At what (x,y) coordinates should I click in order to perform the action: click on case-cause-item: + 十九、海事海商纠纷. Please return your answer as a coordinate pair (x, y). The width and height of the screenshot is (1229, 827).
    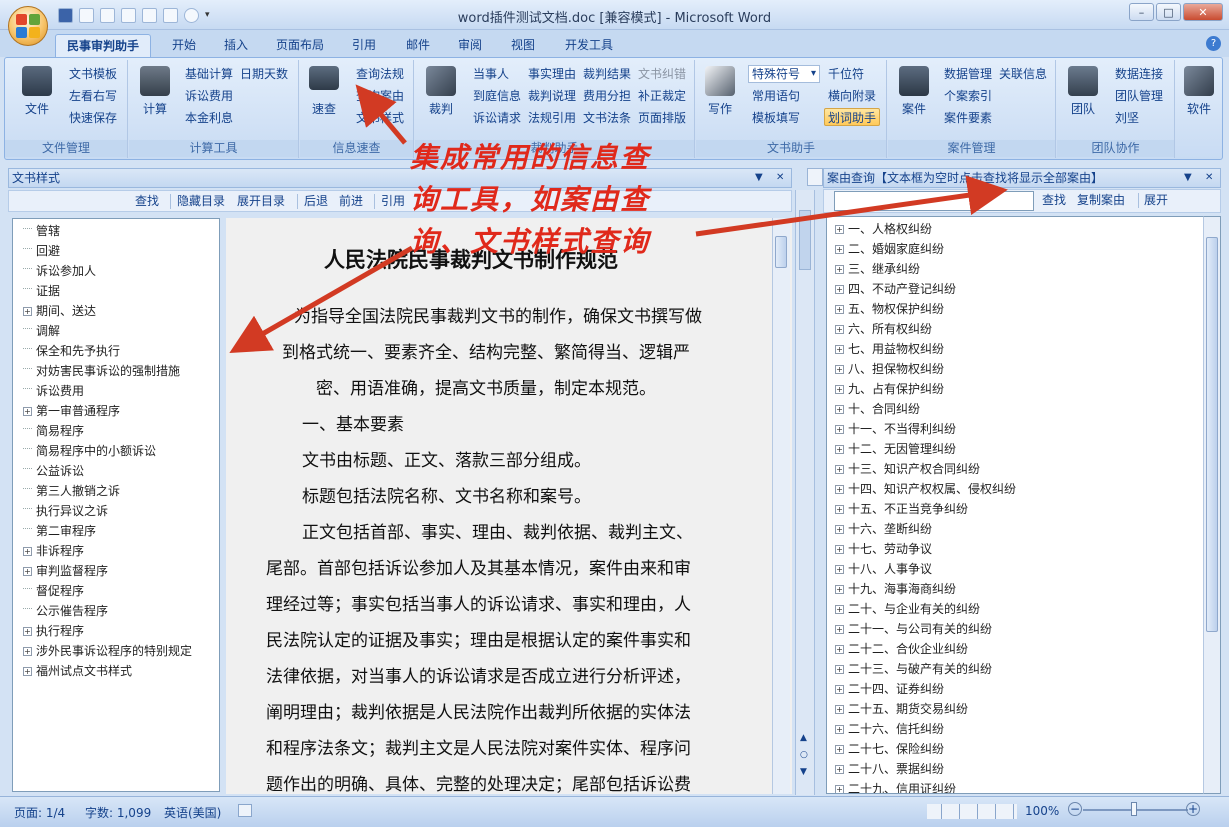
    Looking at the image, I should click on (895, 589).